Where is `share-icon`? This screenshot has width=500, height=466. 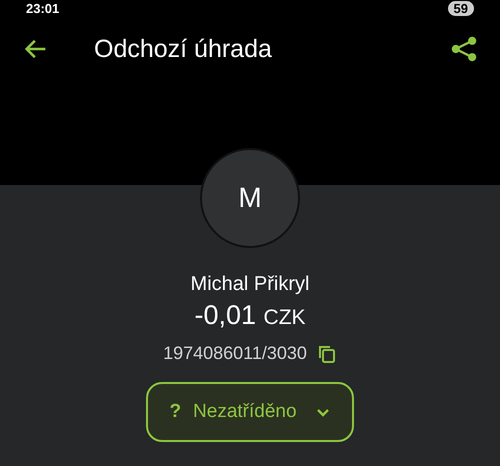
share-icon is located at coordinates (464, 49).